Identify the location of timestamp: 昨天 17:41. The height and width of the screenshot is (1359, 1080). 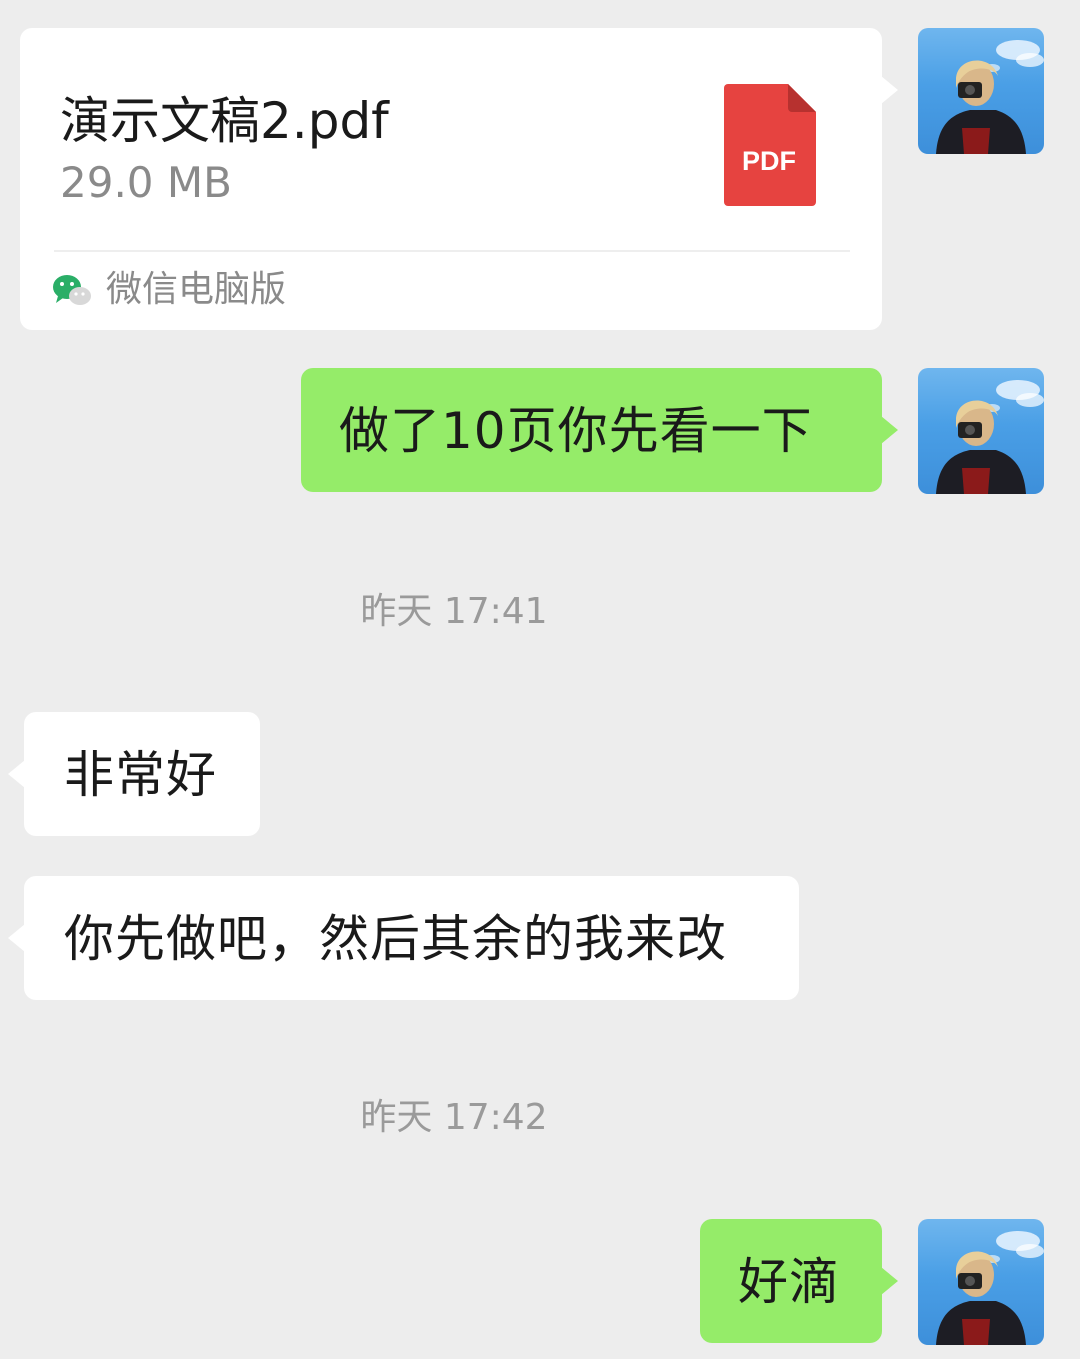
(454, 611).